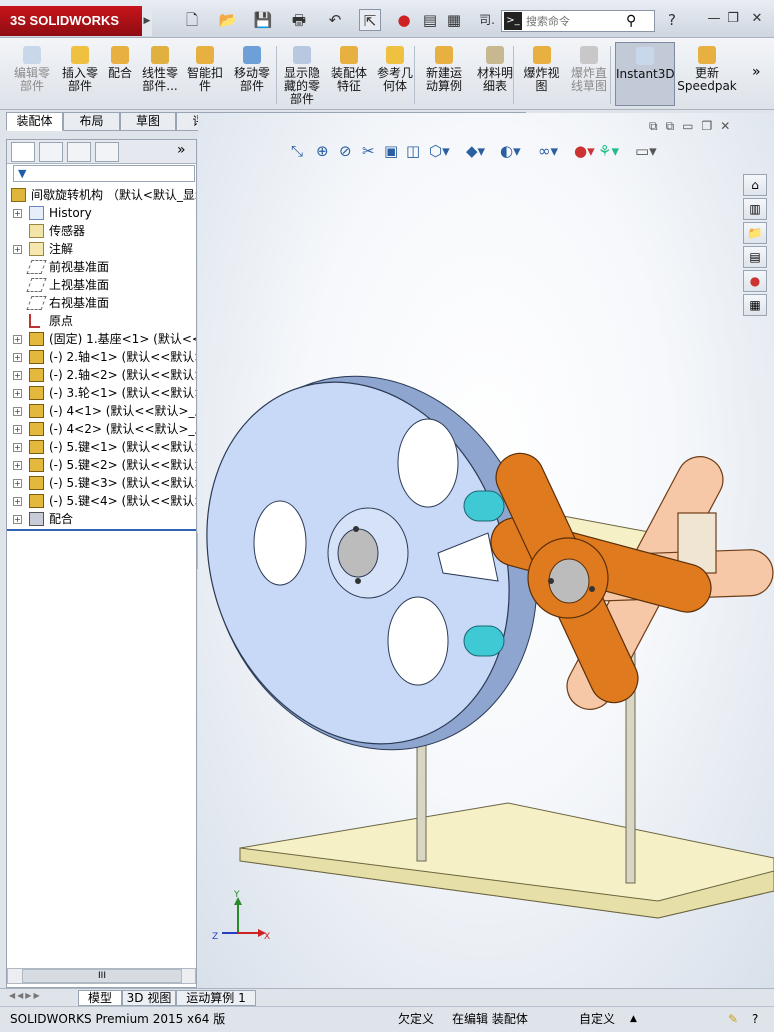 This screenshot has height=1032, width=774. Describe the element at coordinates (51, 152) in the screenshot. I see `property-manager-tab-icon` at that location.